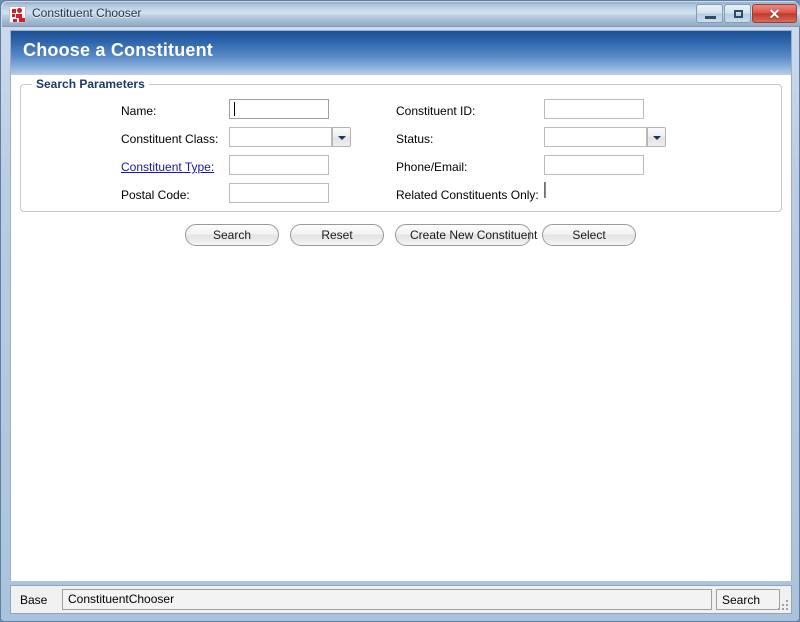 The image size is (800, 622). What do you see at coordinates (337, 235) in the screenshot?
I see `reset-button: Reset` at bounding box center [337, 235].